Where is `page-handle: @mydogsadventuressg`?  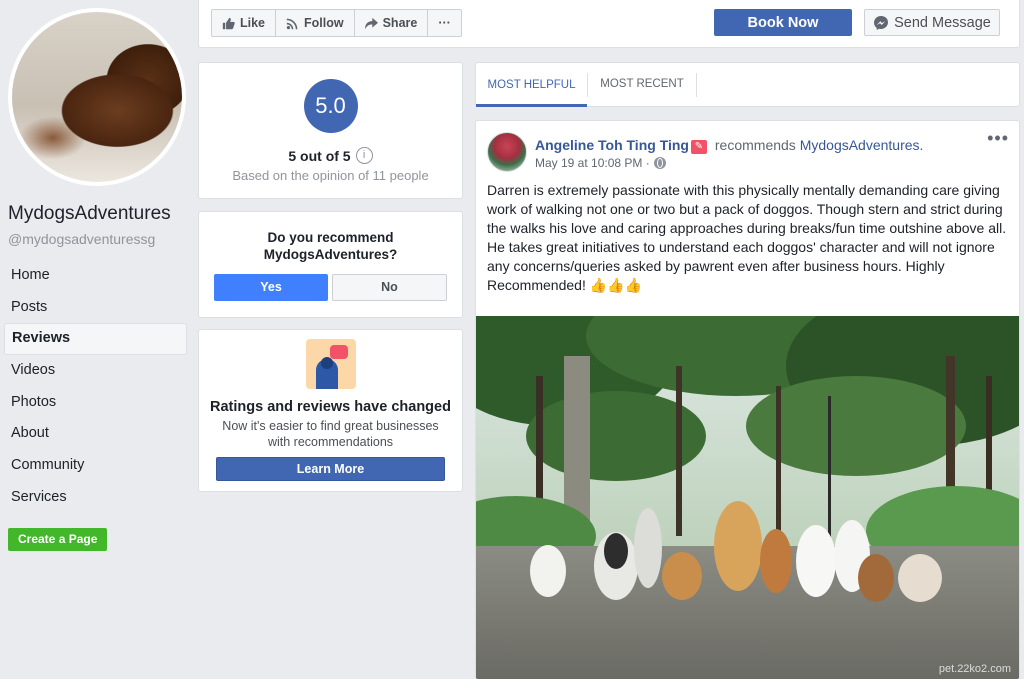 page-handle: @mydogsadventuressg is located at coordinates (81, 239).